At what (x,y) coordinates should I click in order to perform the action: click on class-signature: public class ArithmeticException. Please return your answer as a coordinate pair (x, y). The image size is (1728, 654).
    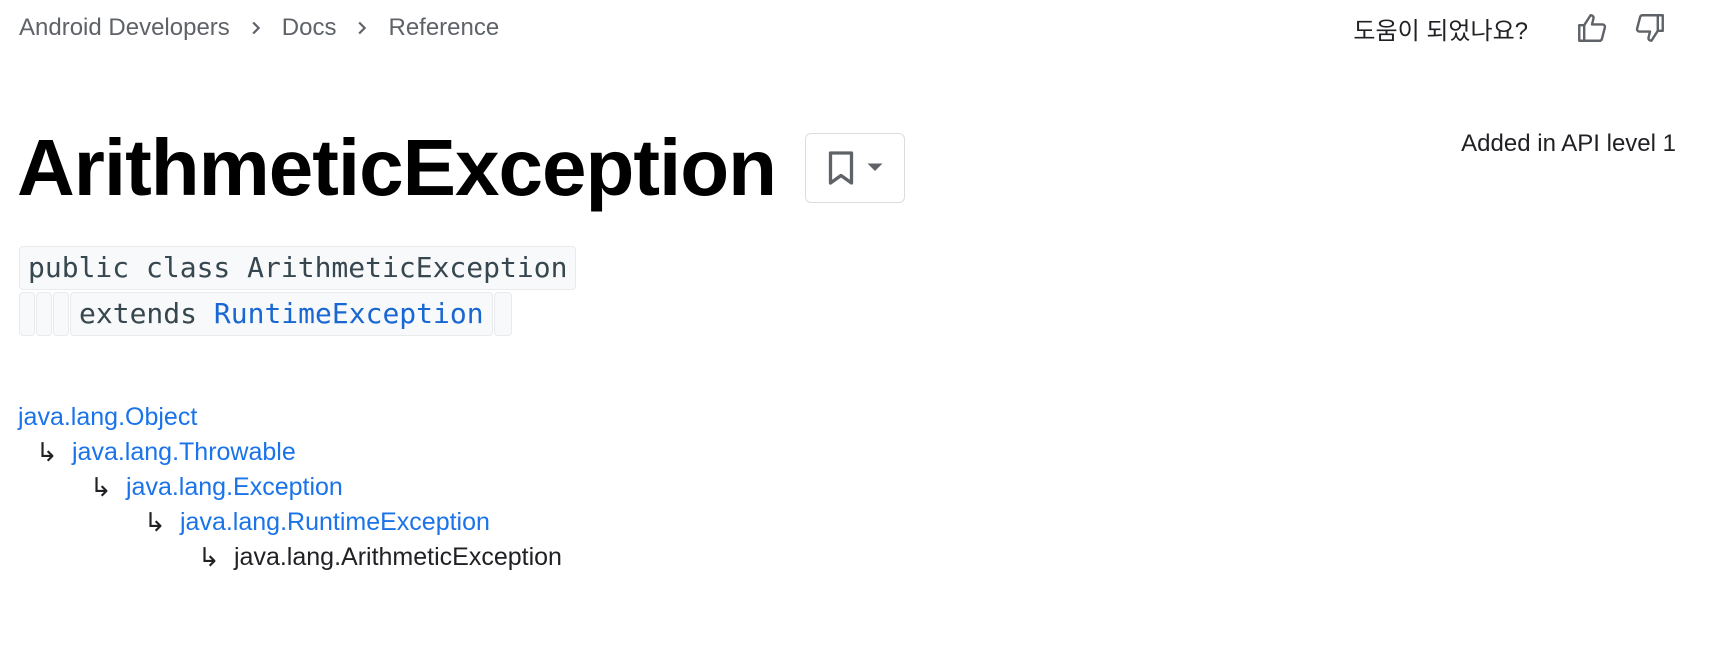
    Looking at the image, I should click on (298, 268).